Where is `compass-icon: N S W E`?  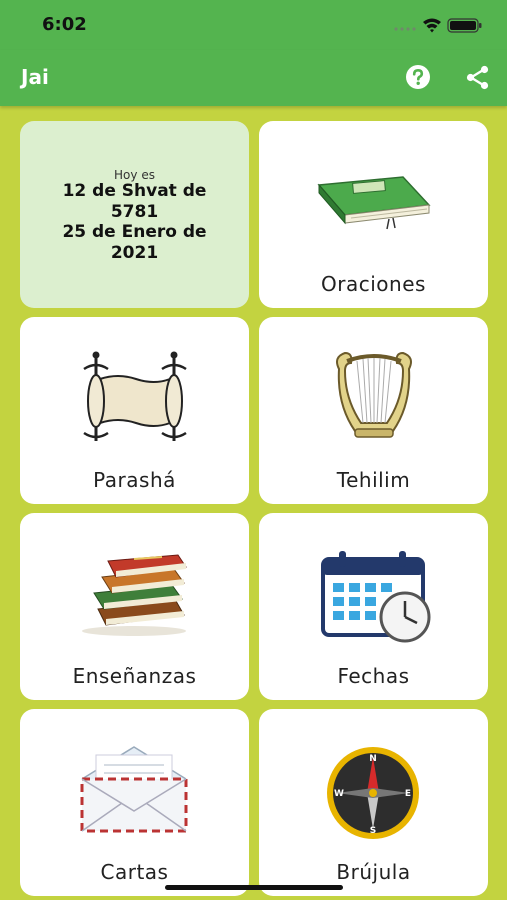 compass-icon: N S W E is located at coordinates (373, 793).